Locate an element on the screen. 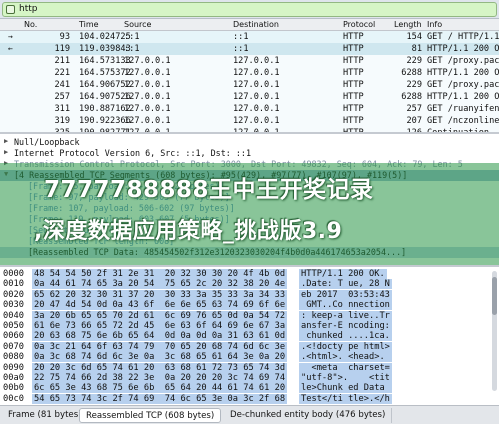 The height and width of the screenshot is (424, 499). tab-reassembled-tcp: Reassembled TCP (608 bytes) is located at coordinates (150, 415).